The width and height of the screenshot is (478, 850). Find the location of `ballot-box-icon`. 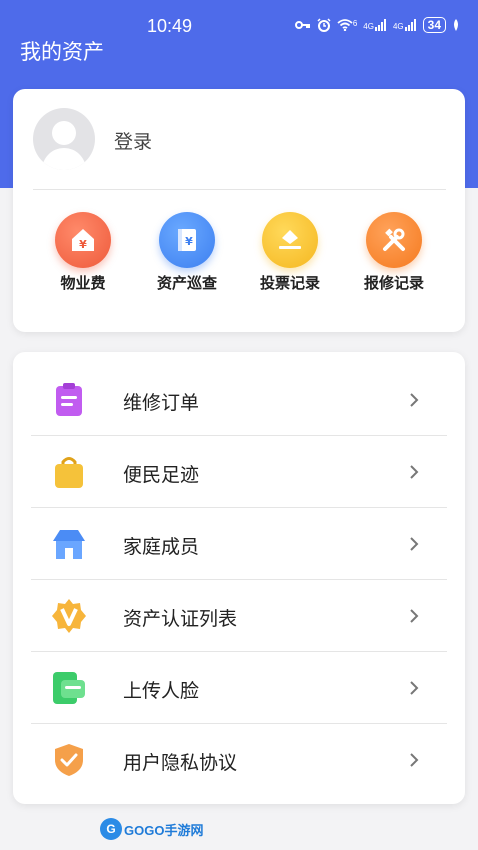

ballot-box-icon is located at coordinates (290, 240).